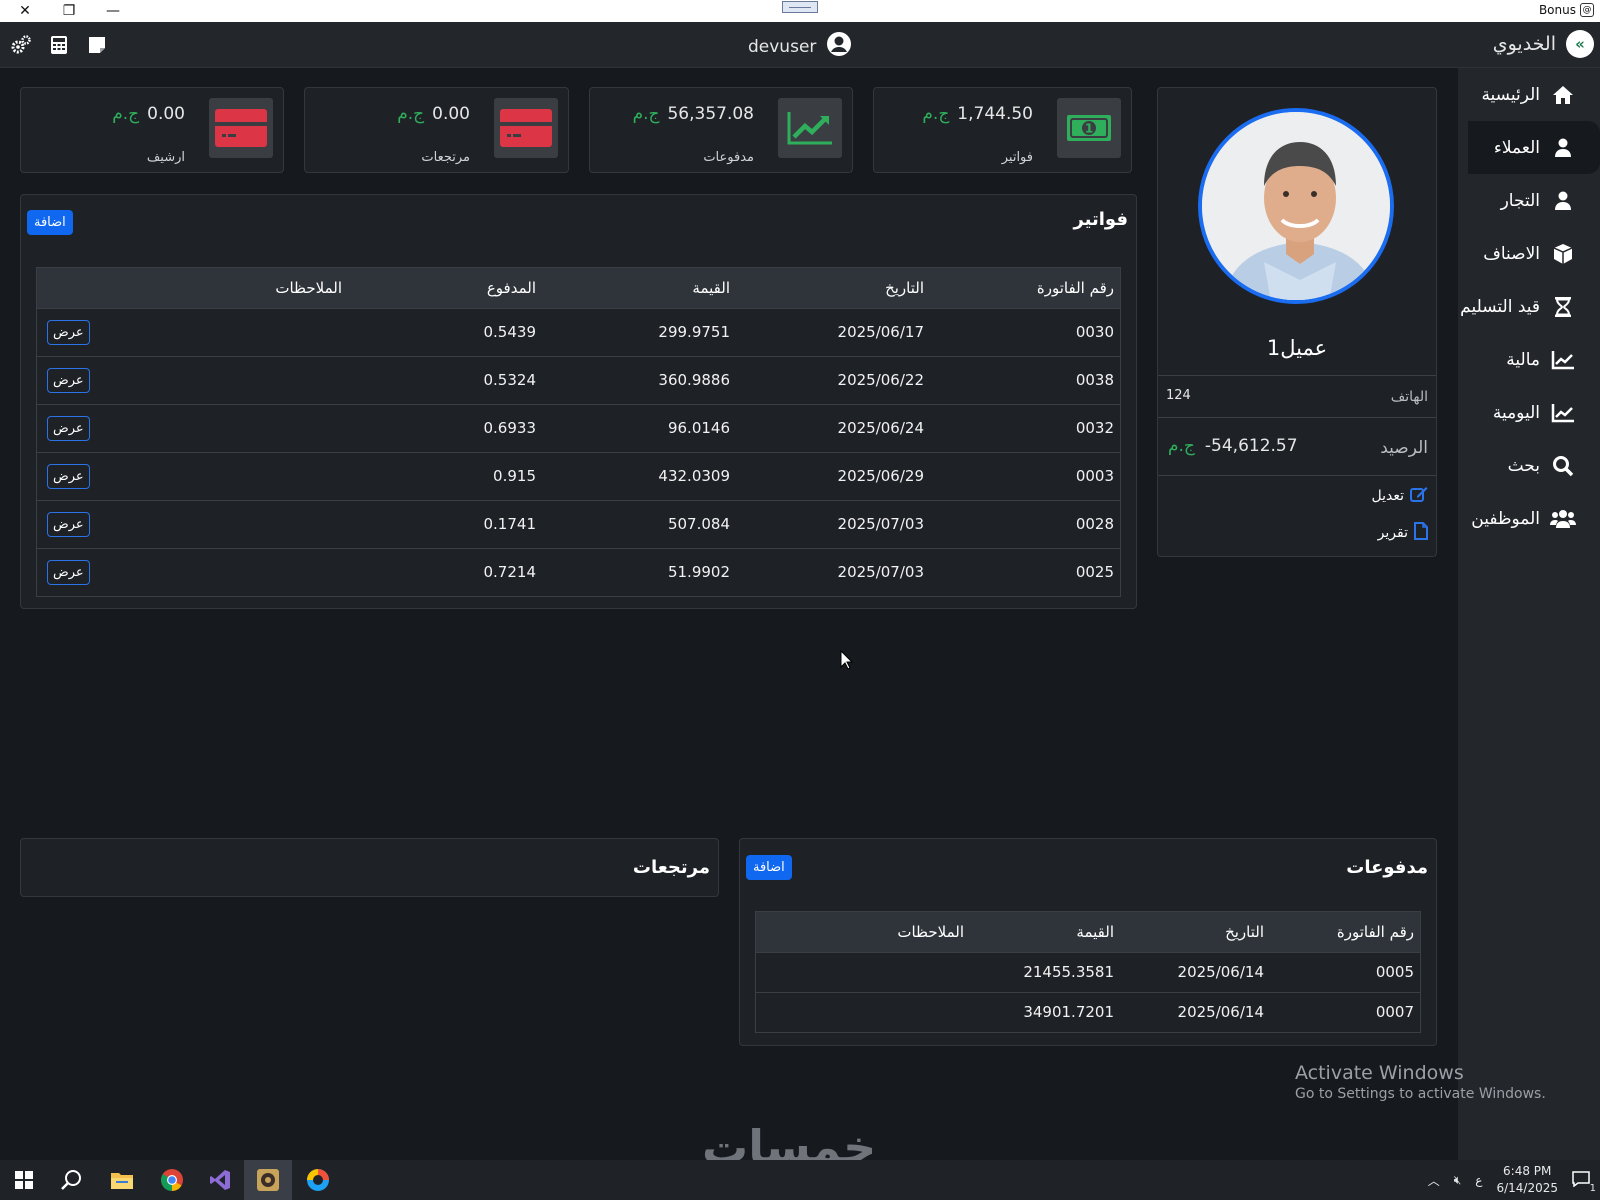  What do you see at coordinates (113, 11) in the screenshot?
I see `minimize-icon: —` at bounding box center [113, 11].